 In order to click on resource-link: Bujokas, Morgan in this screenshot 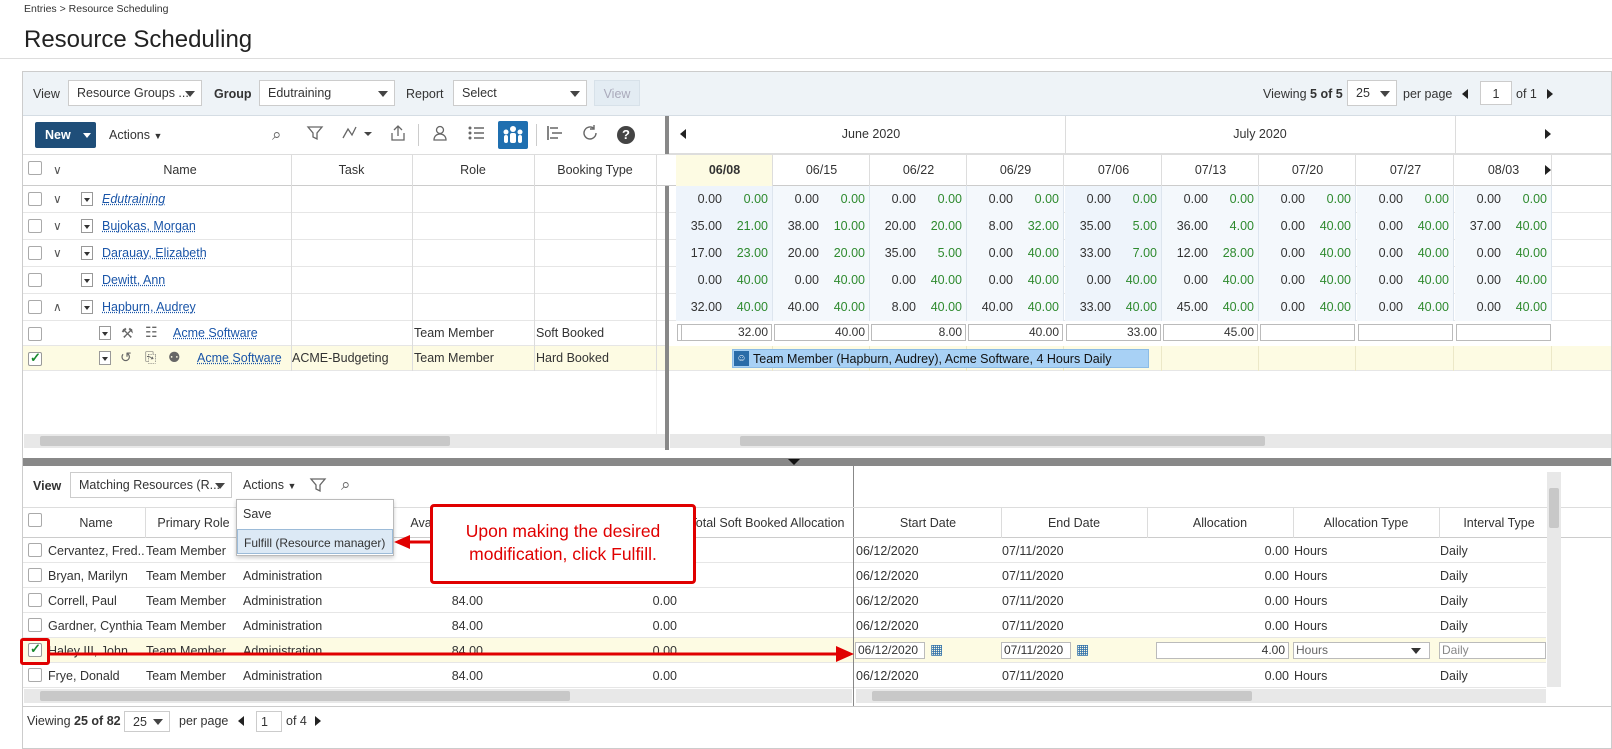, I will do `click(149, 226)`.